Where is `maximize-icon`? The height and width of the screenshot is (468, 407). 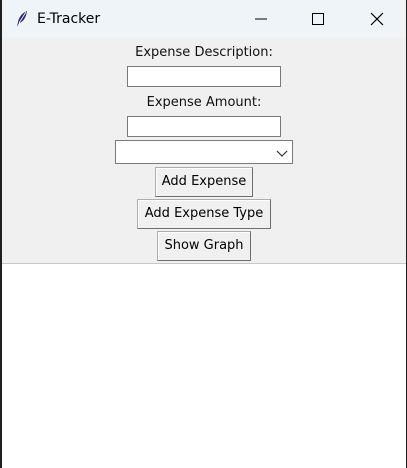 maximize-icon is located at coordinates (318, 19).